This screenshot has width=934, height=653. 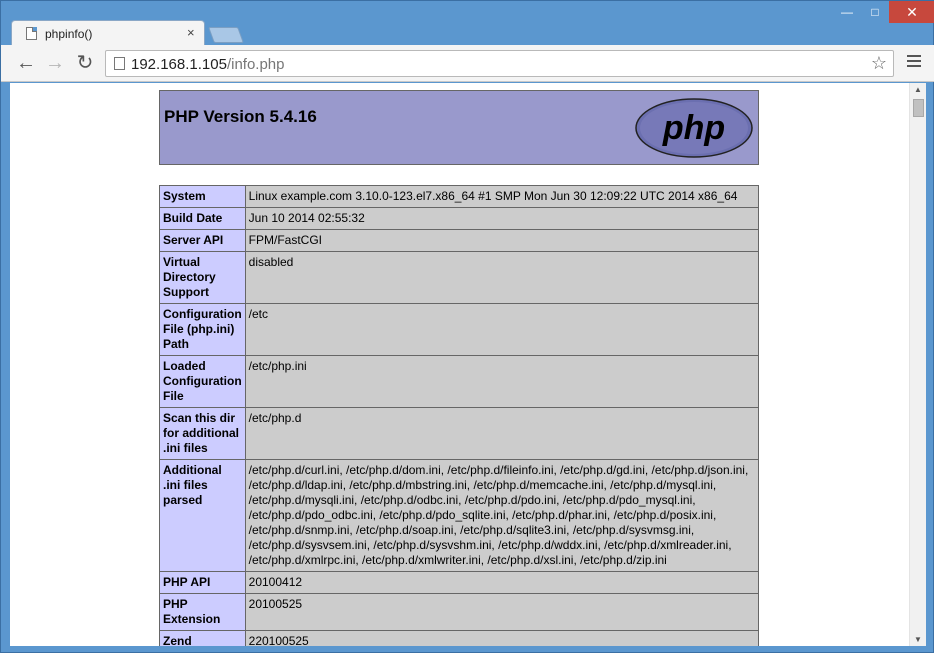 I want to click on row-key: Scan this dir for additional .ini files, so click(x=202, y=433).